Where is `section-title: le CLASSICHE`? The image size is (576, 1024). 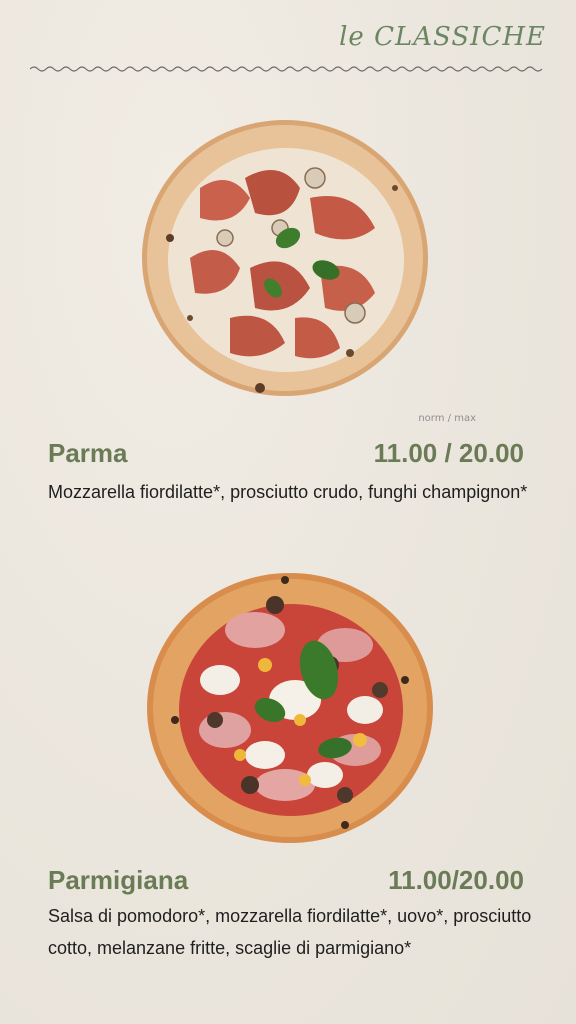
section-title: le CLASSICHE is located at coordinates (442, 37).